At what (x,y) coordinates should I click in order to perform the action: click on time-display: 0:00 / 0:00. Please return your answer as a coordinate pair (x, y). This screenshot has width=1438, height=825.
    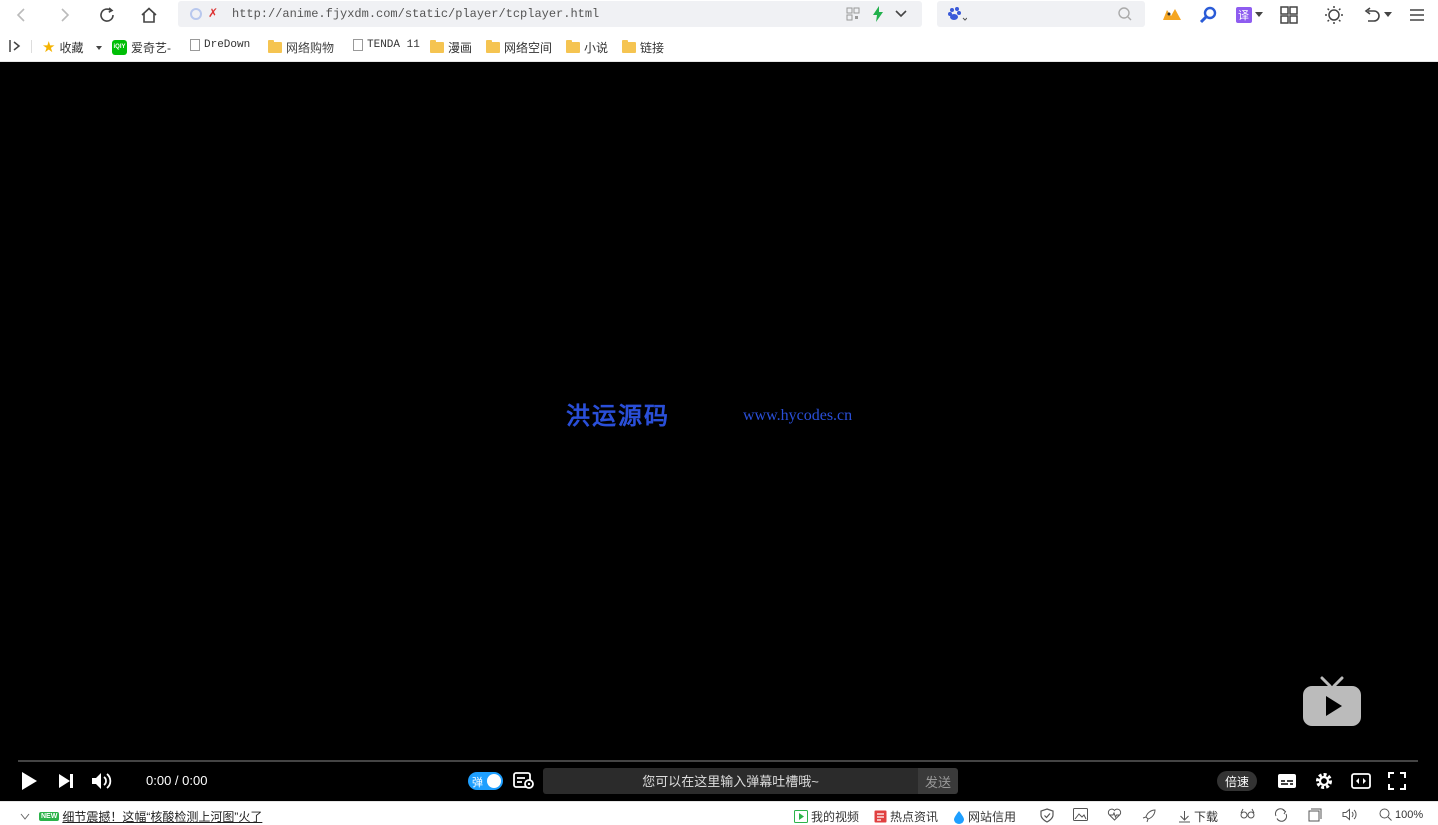
    Looking at the image, I should click on (177, 780).